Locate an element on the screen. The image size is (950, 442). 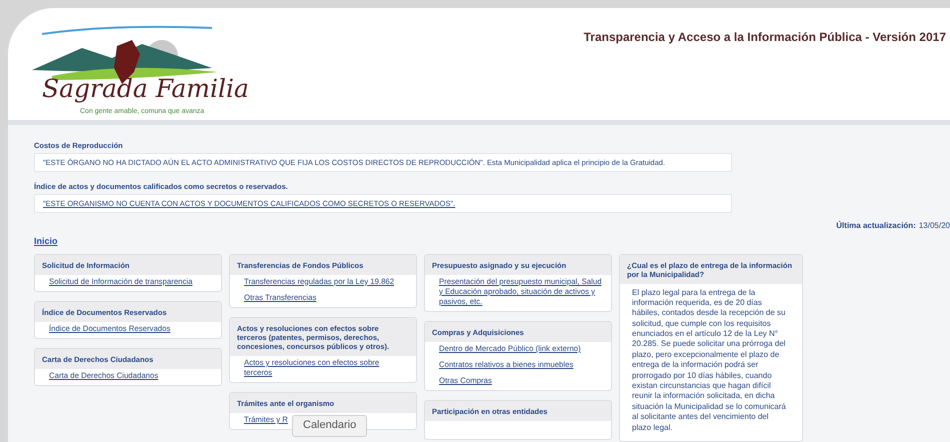
update-date: 13/05/20 is located at coordinates (934, 225).